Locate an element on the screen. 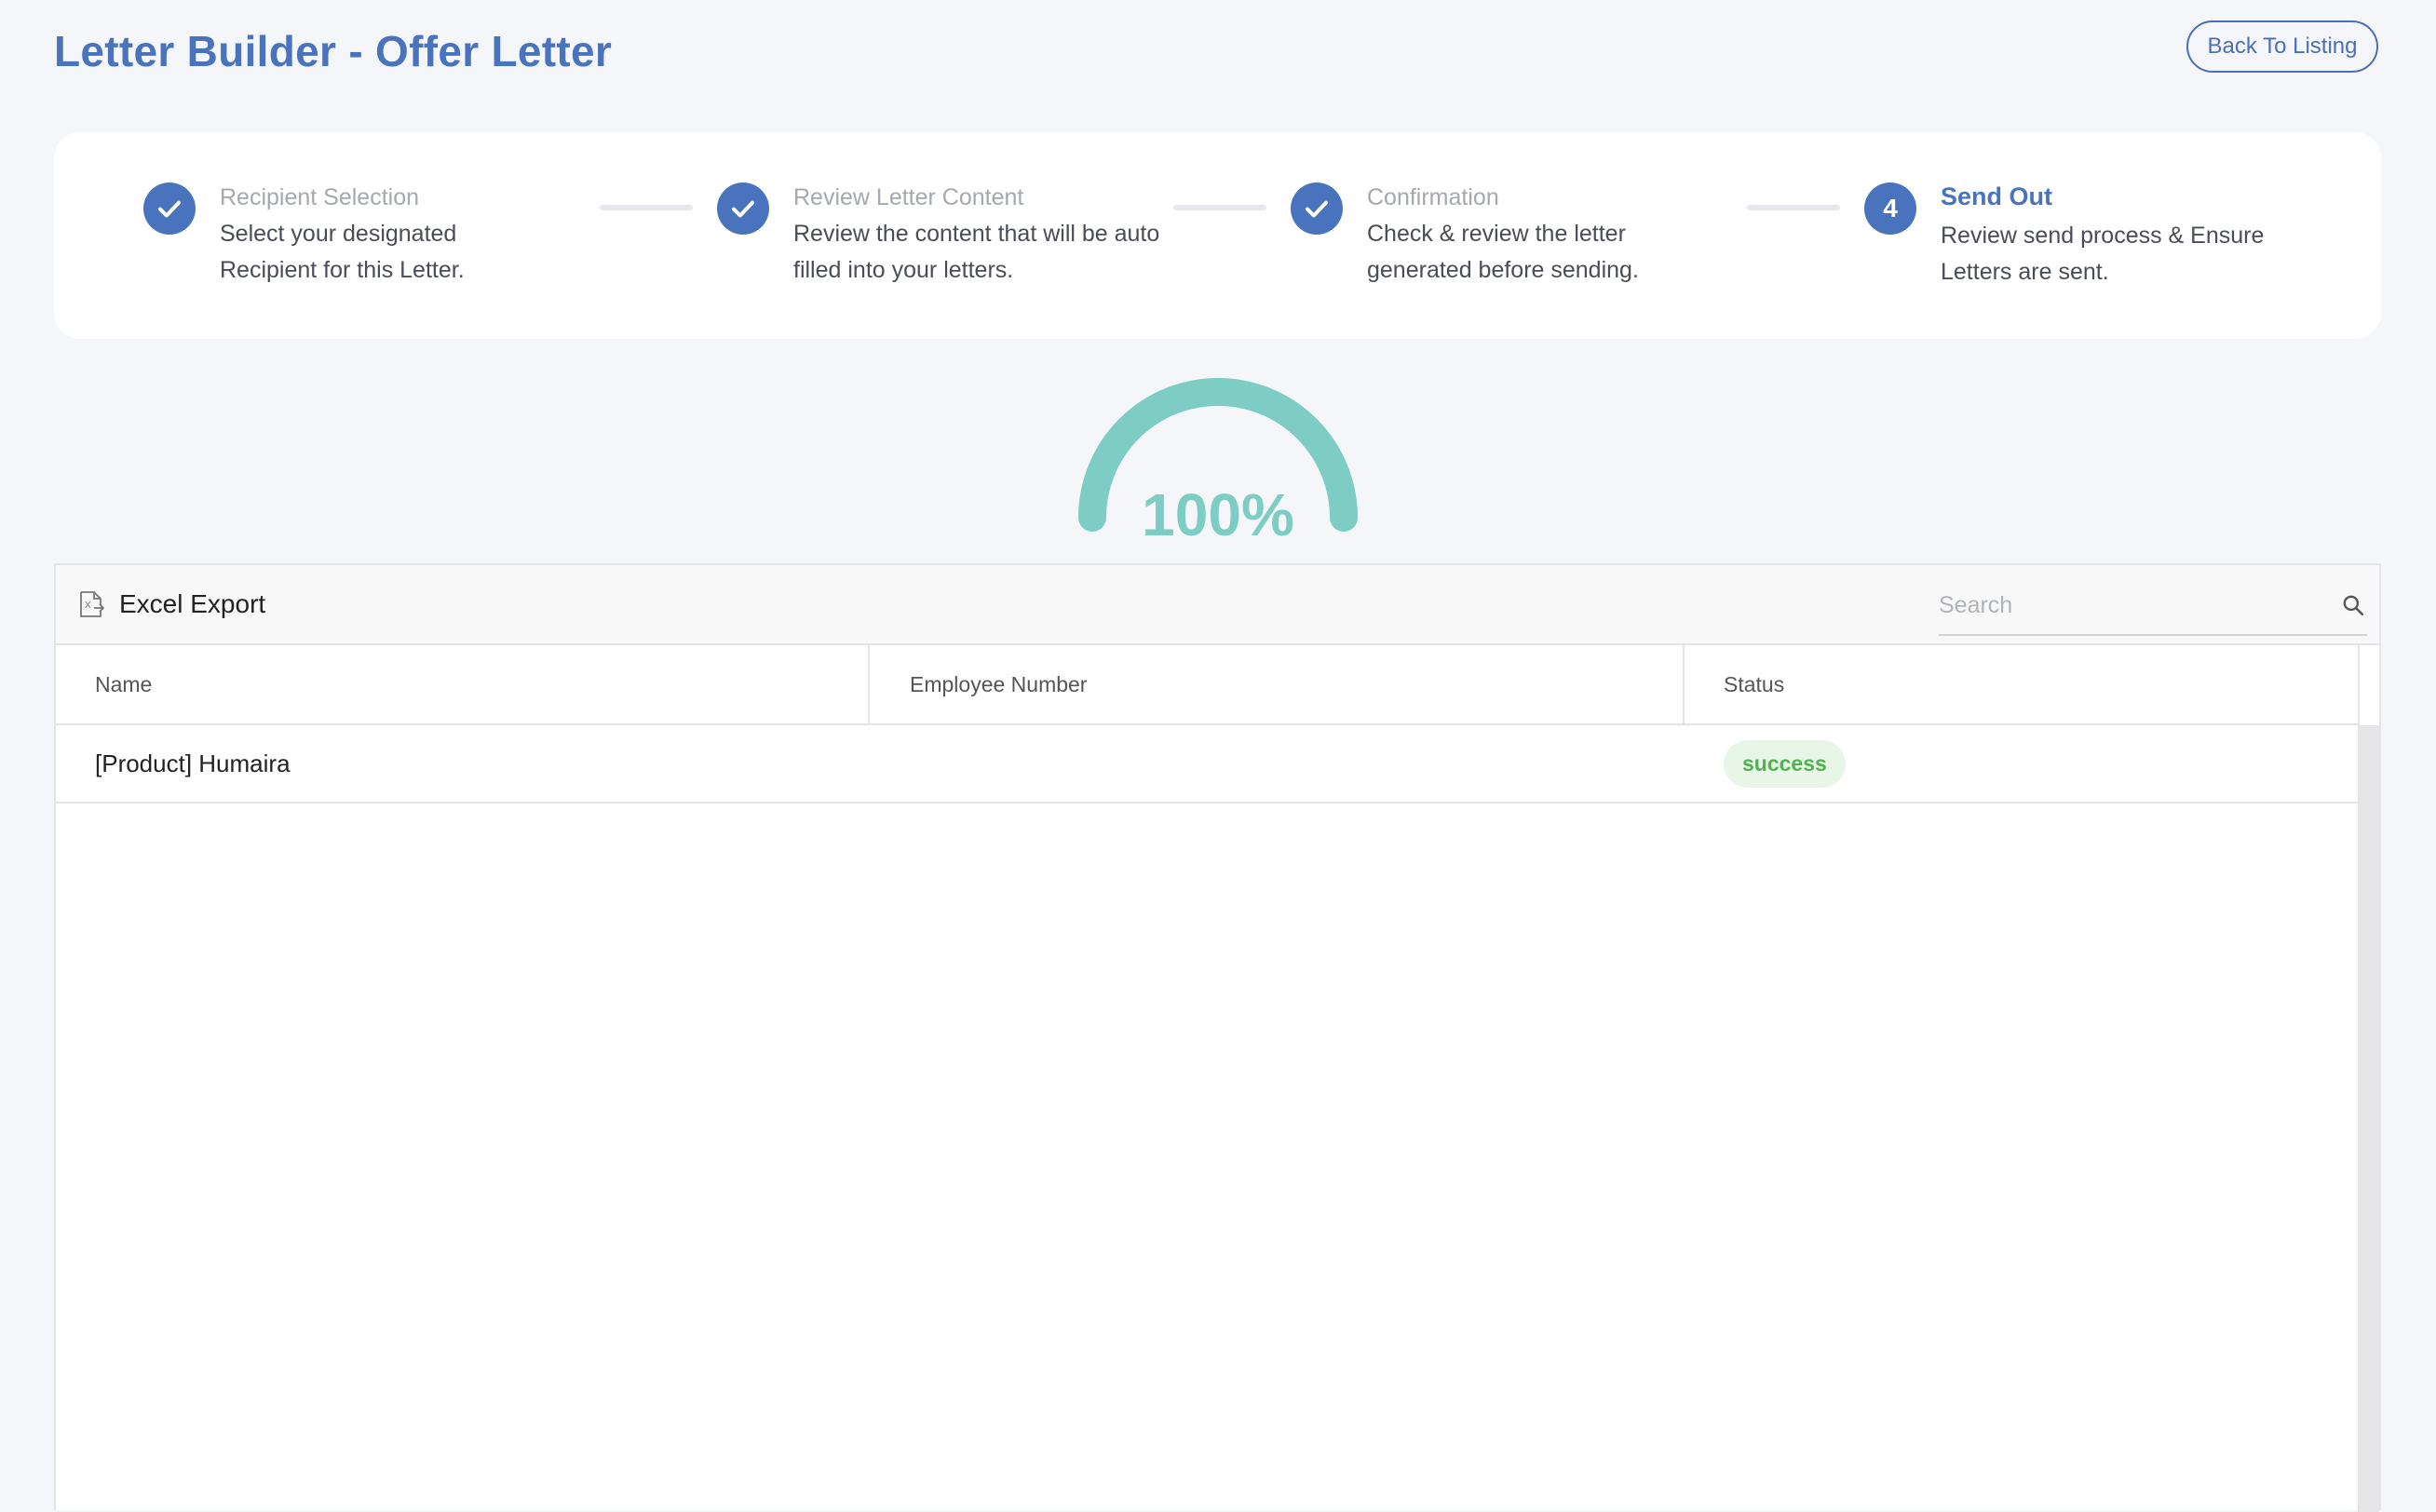  table-toolbar: X Excel Export is located at coordinates (1217, 605).